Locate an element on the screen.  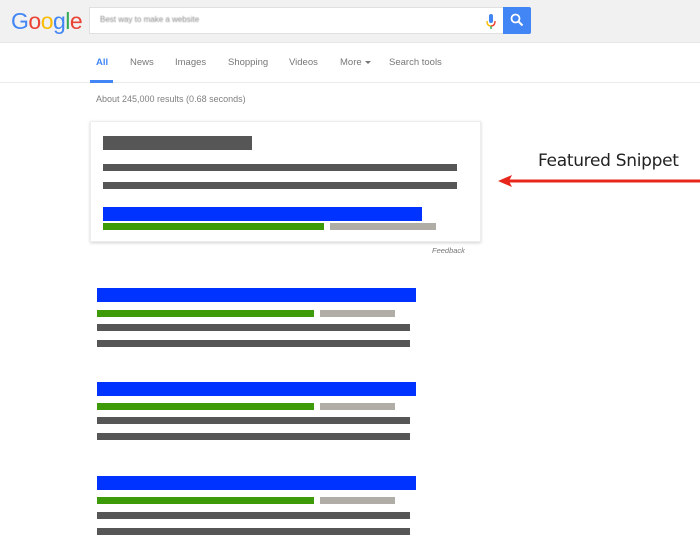
search-input: Best way to make a website is located at coordinates (296, 20).